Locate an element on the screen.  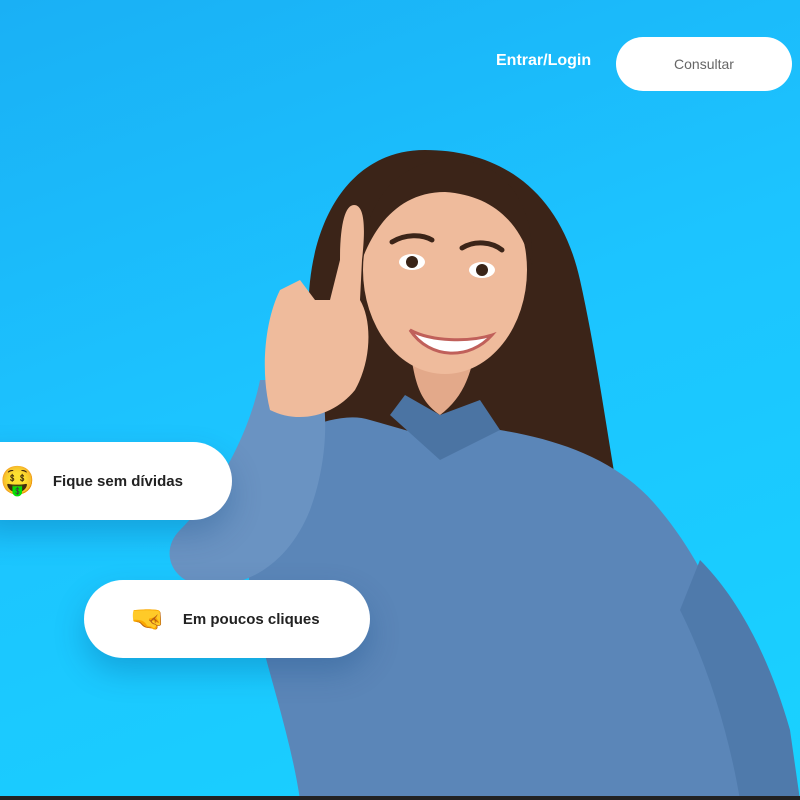
pointing-hand-icon: 🤜 is located at coordinates (147, 618).